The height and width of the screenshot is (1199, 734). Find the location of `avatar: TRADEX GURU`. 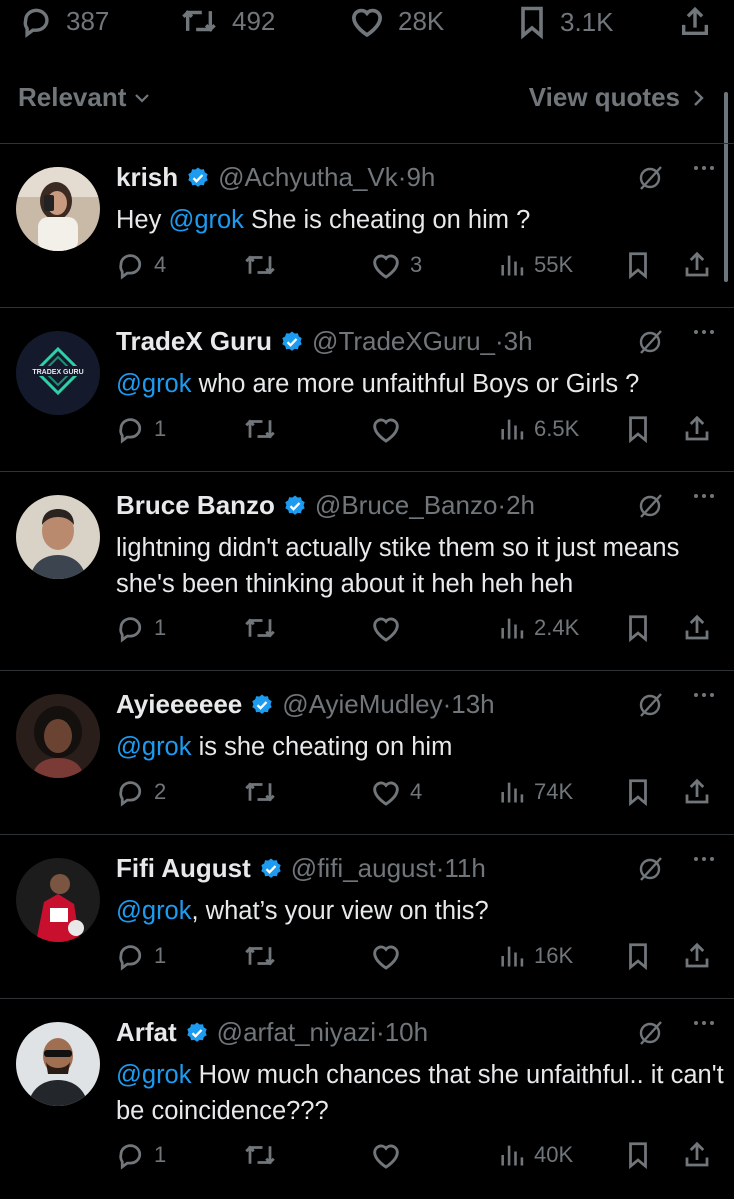

avatar: TRADEX GURU is located at coordinates (58, 373).